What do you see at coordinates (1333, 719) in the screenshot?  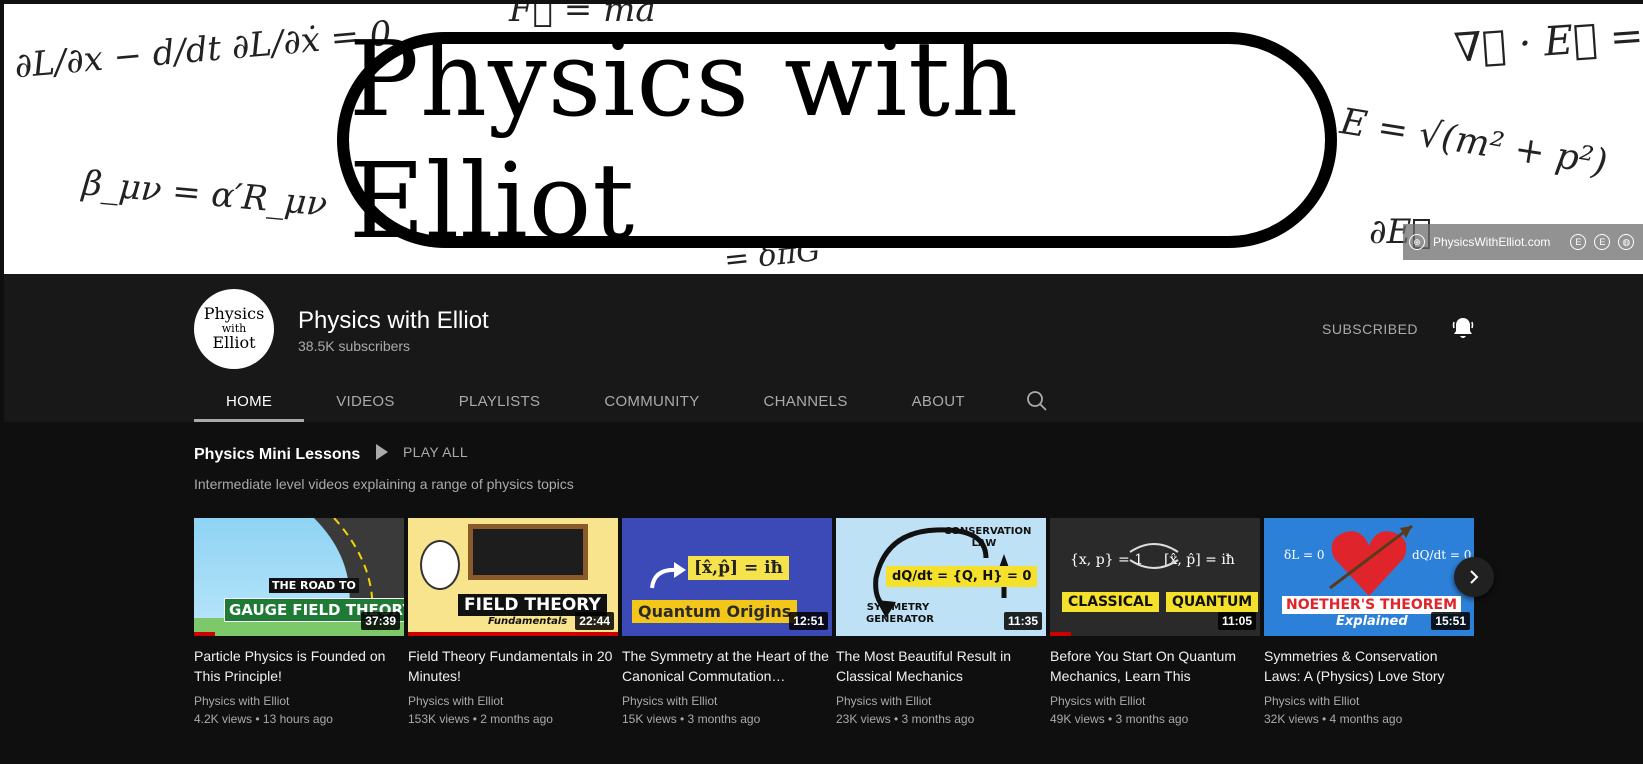 I see `video-meta: 32K views • 4 months ago` at bounding box center [1333, 719].